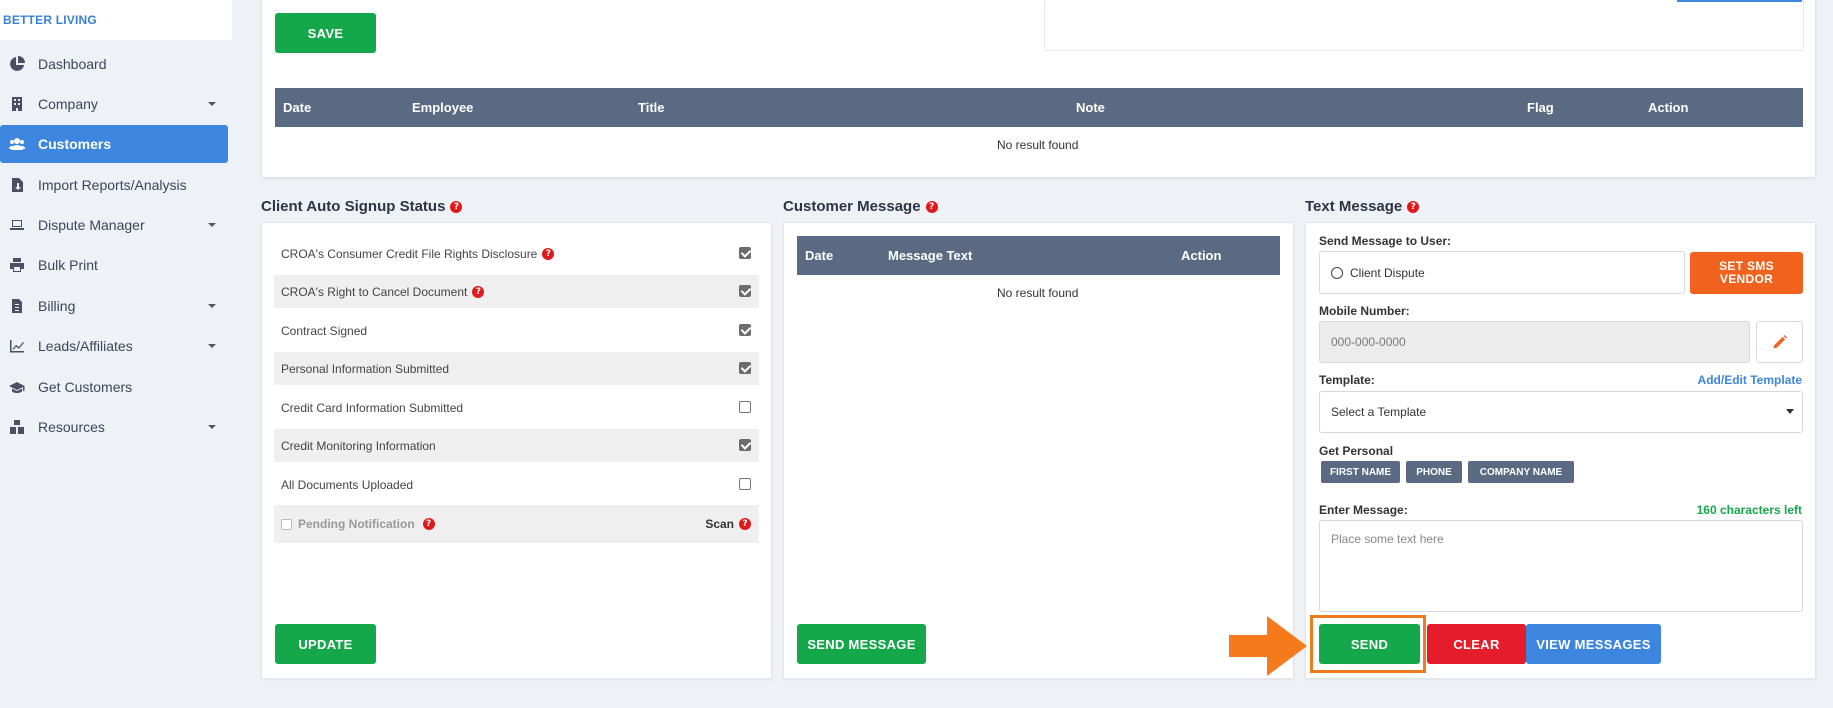 This screenshot has height=708, width=1833. What do you see at coordinates (1746, 273) in the screenshot?
I see `set-sms-vendor-button: SET SMS VENDOR` at bounding box center [1746, 273].